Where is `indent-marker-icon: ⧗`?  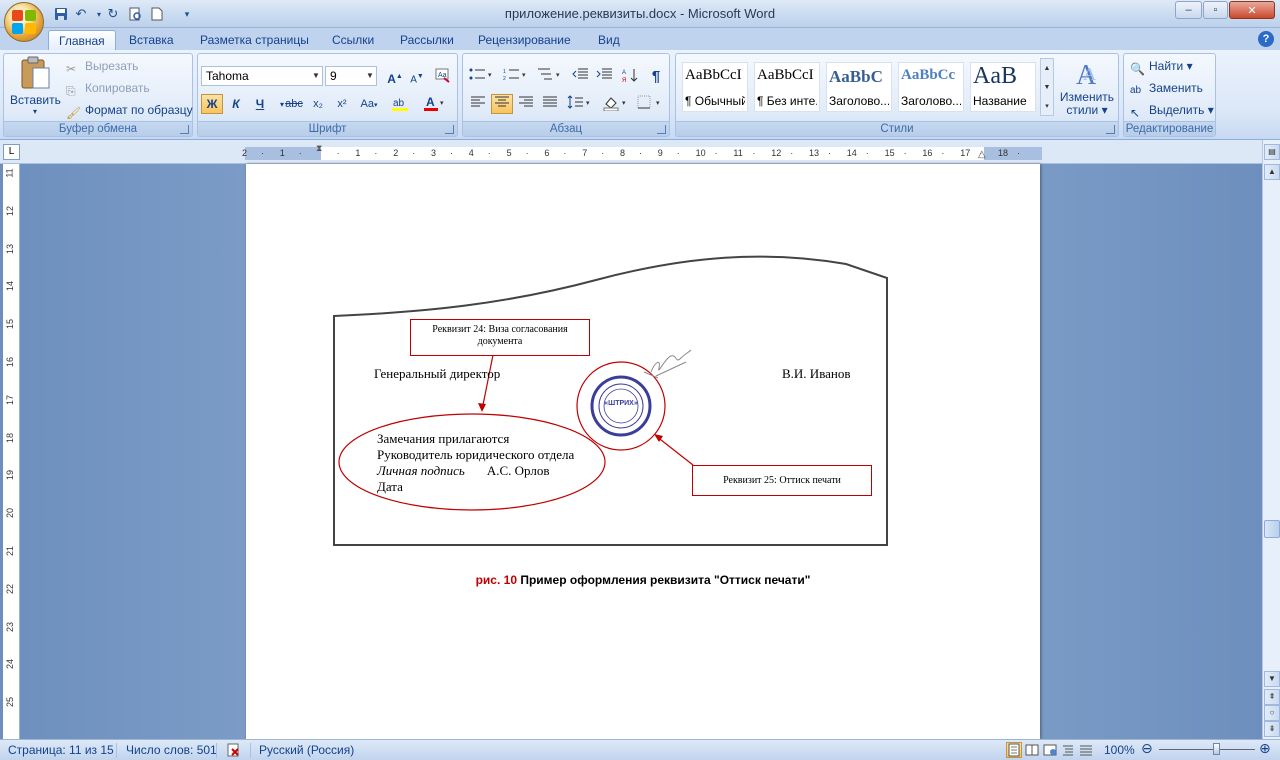
indent-marker-icon: ⧗ is located at coordinates (319, 148).